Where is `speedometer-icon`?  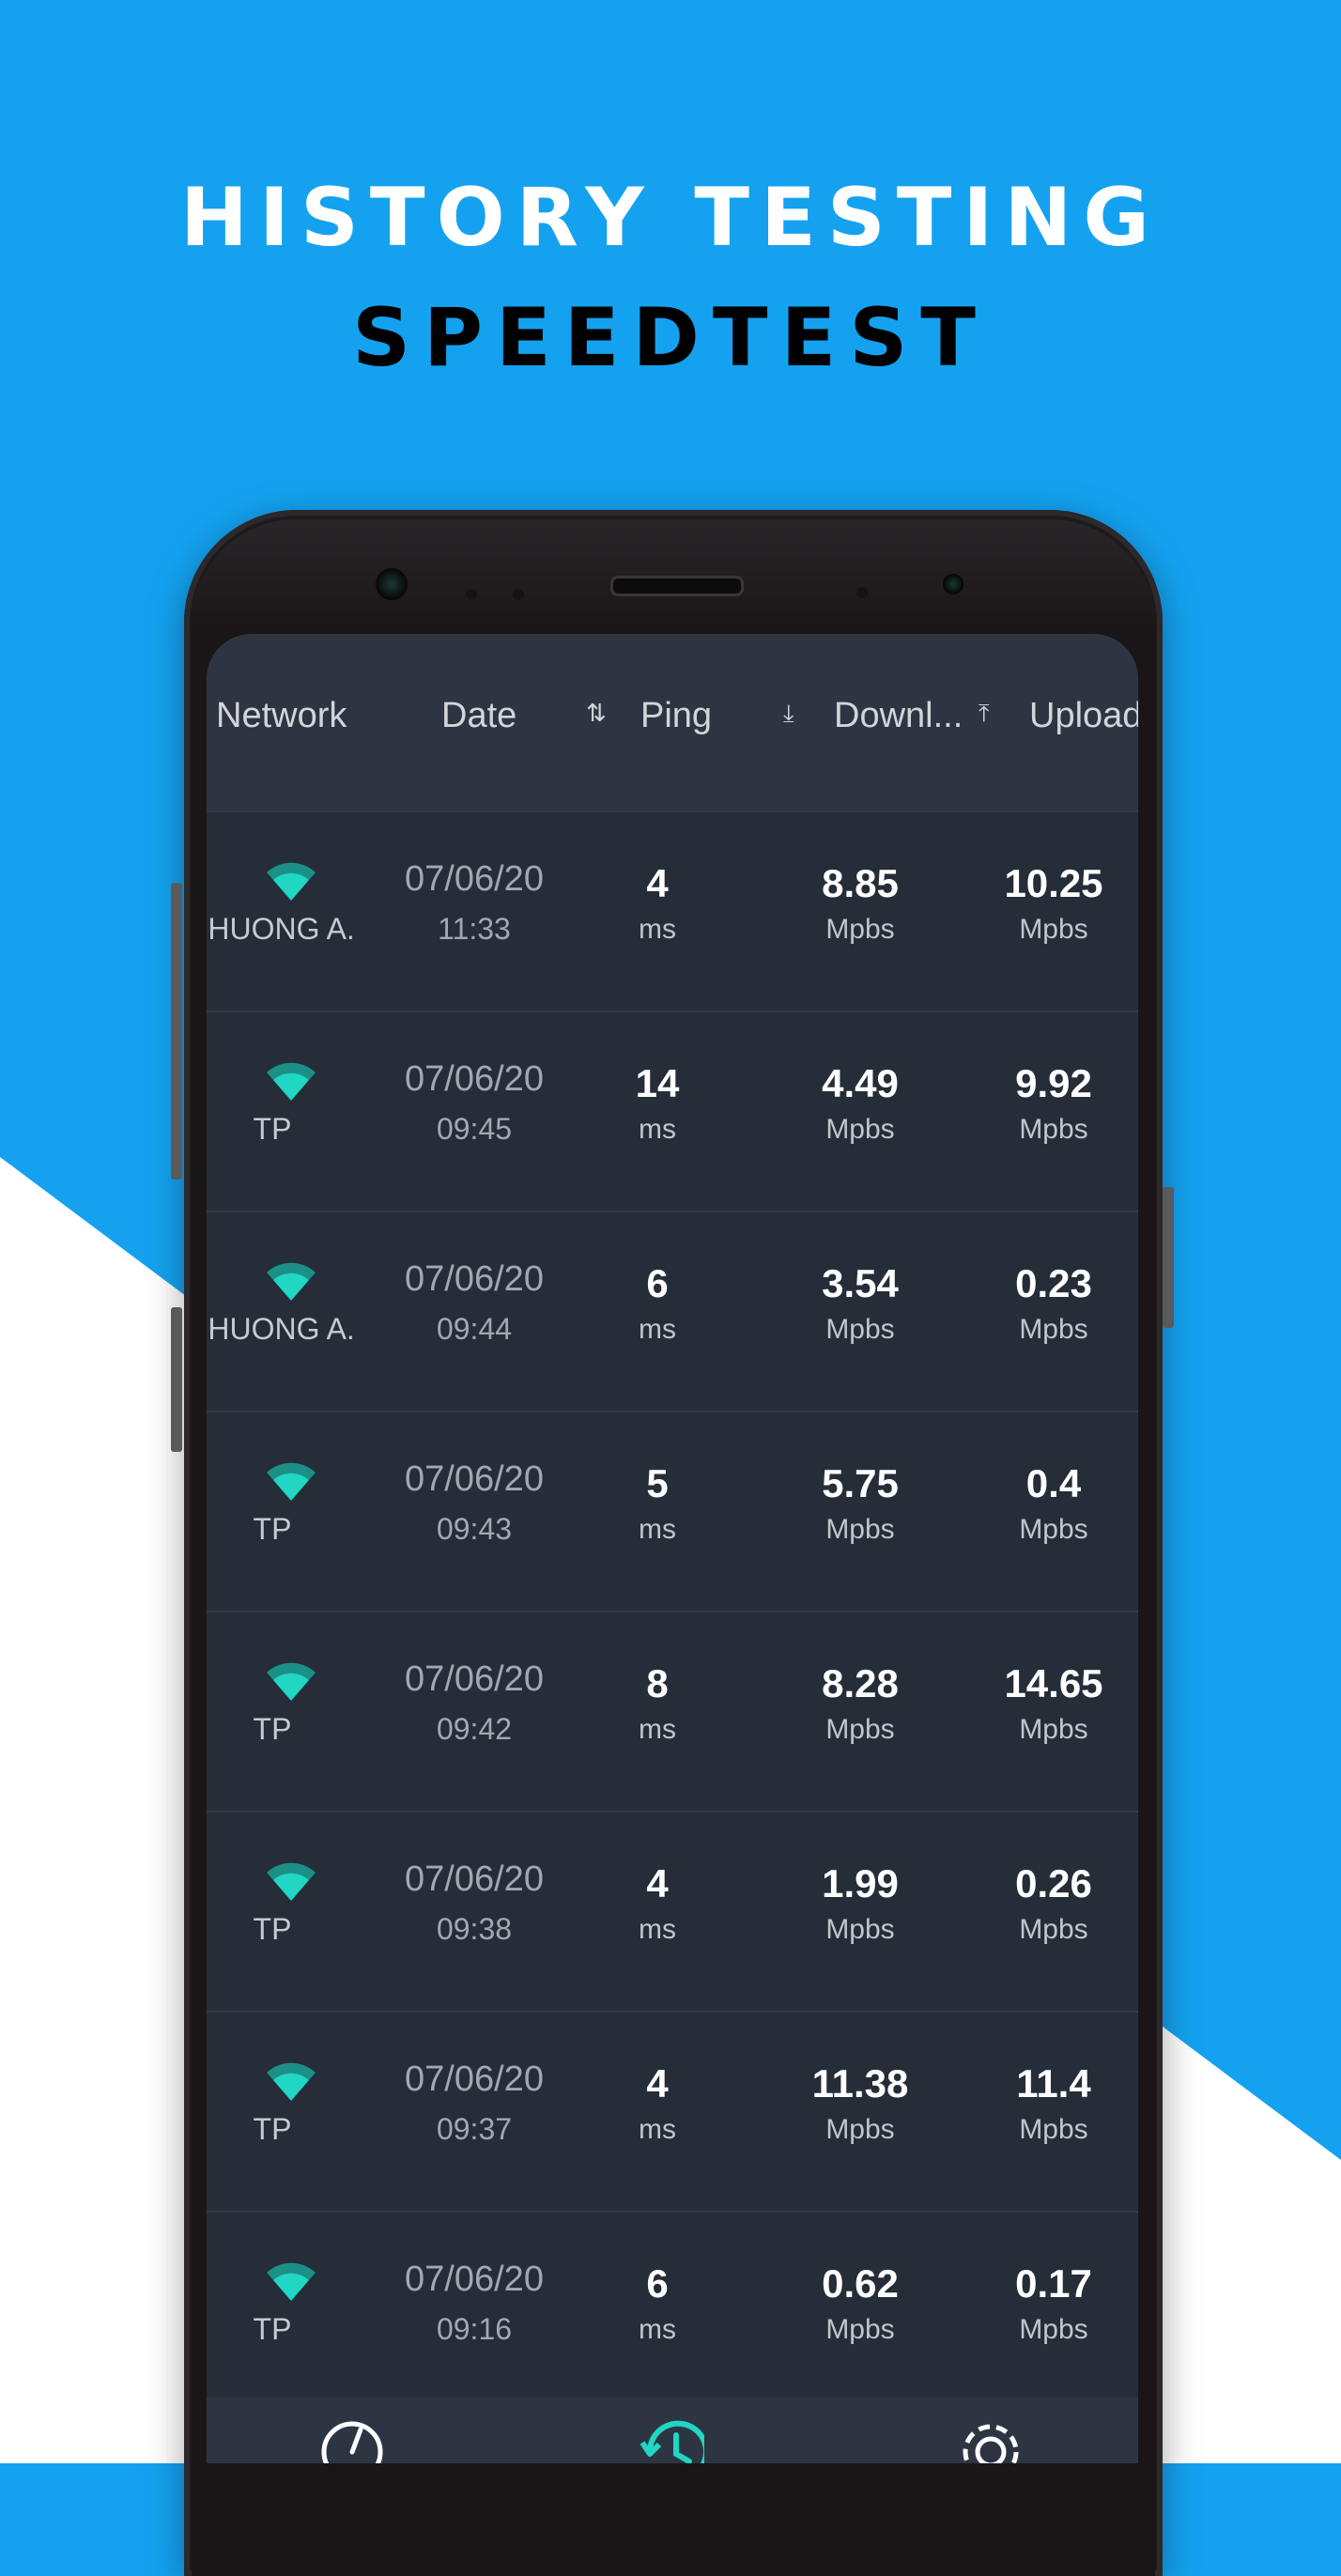 speedometer-icon is located at coordinates (352, 2435).